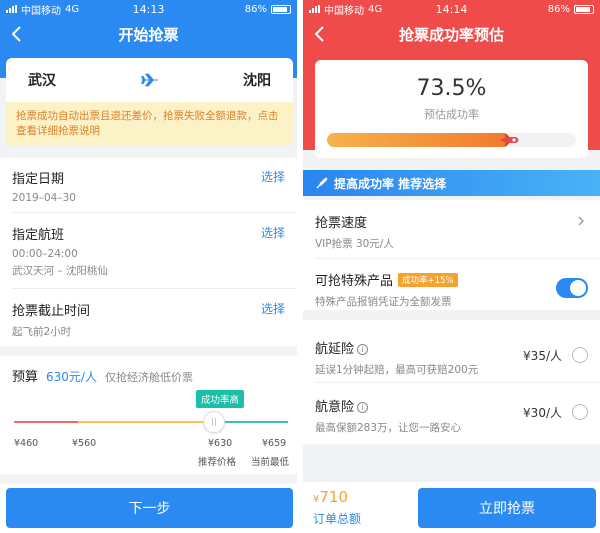  Describe the element at coordinates (257, 81) in the screenshot. I see `arrival-city: 沈阳` at that location.